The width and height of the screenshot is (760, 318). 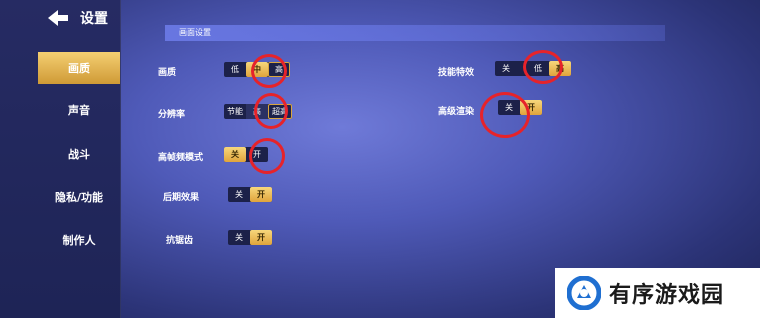 I want to click on header: 设置, so click(x=77, y=18).